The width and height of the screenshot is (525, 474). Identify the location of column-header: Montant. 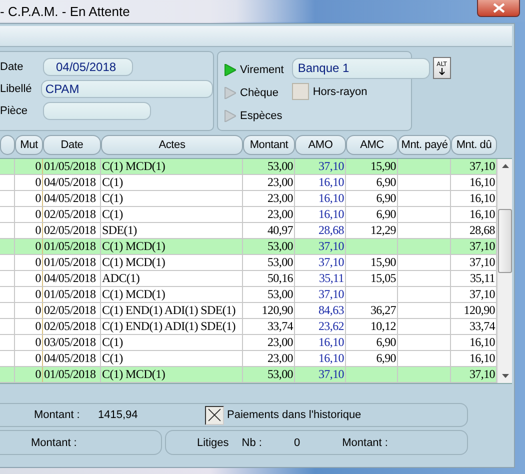
(269, 145).